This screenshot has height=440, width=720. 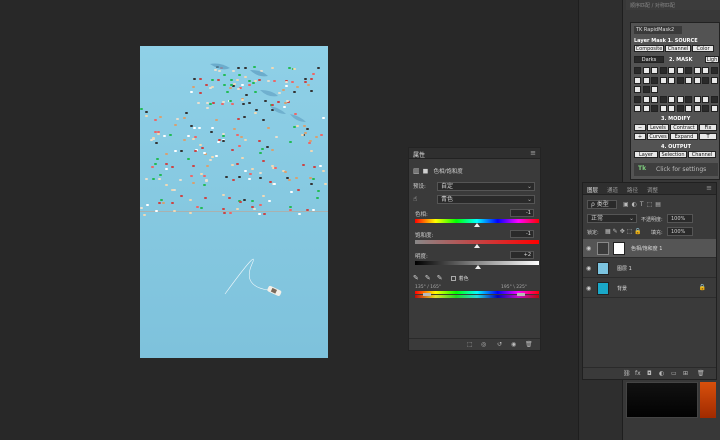 I want to click on darks-button: Darks, so click(x=649, y=59).